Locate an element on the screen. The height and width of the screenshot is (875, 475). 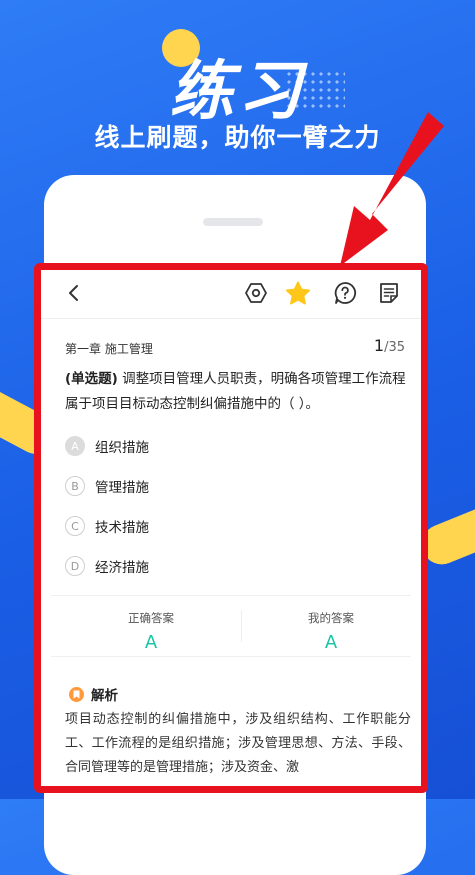
bookmark-icon is located at coordinates (76, 694).